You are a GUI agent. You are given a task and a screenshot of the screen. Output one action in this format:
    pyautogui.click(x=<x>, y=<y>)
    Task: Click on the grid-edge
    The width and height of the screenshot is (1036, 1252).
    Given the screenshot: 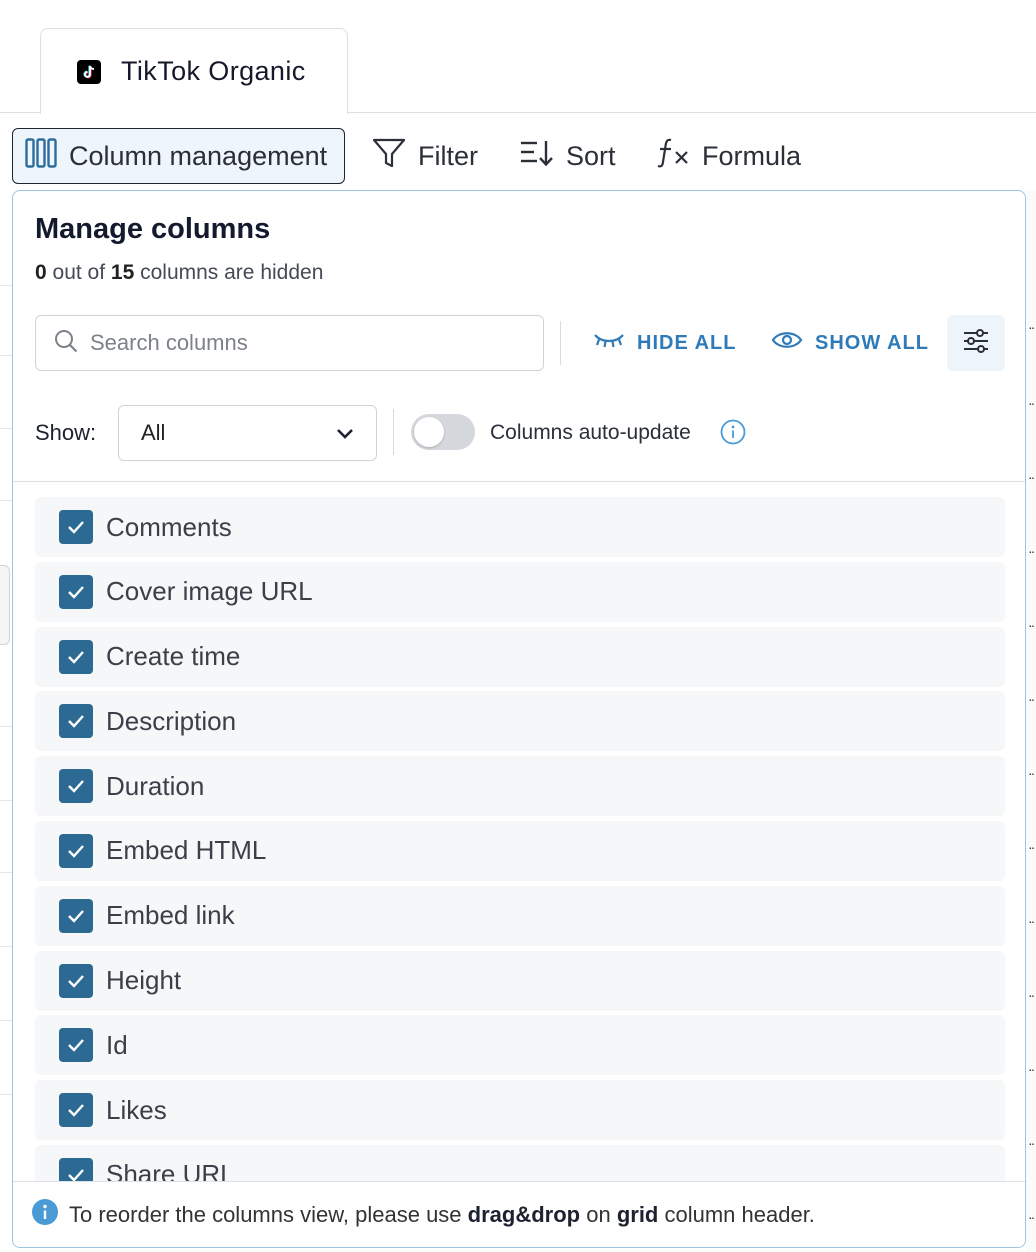 What is the action you would take?
    pyautogui.click(x=1031, y=721)
    